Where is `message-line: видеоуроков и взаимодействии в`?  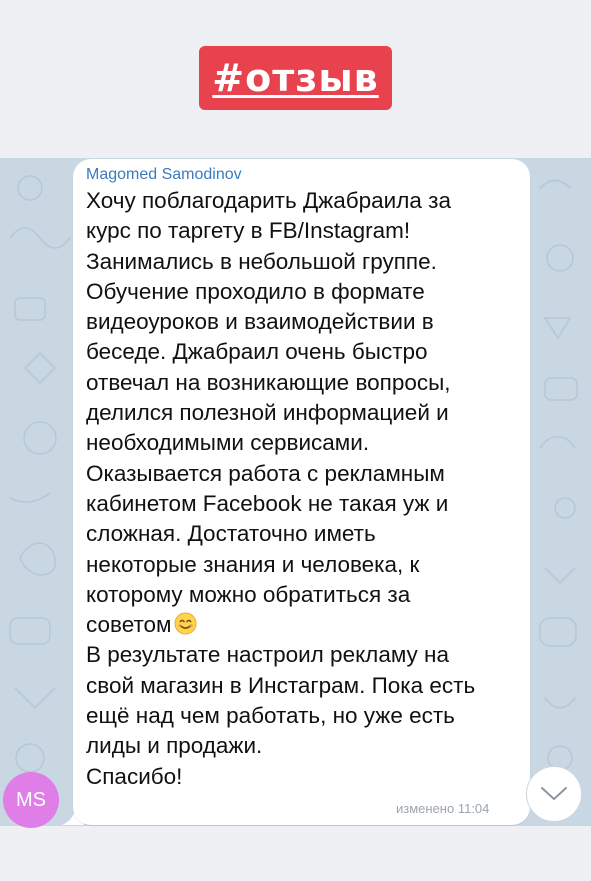
message-line: видеоуроков и взаимодействии в is located at coordinates (260, 322).